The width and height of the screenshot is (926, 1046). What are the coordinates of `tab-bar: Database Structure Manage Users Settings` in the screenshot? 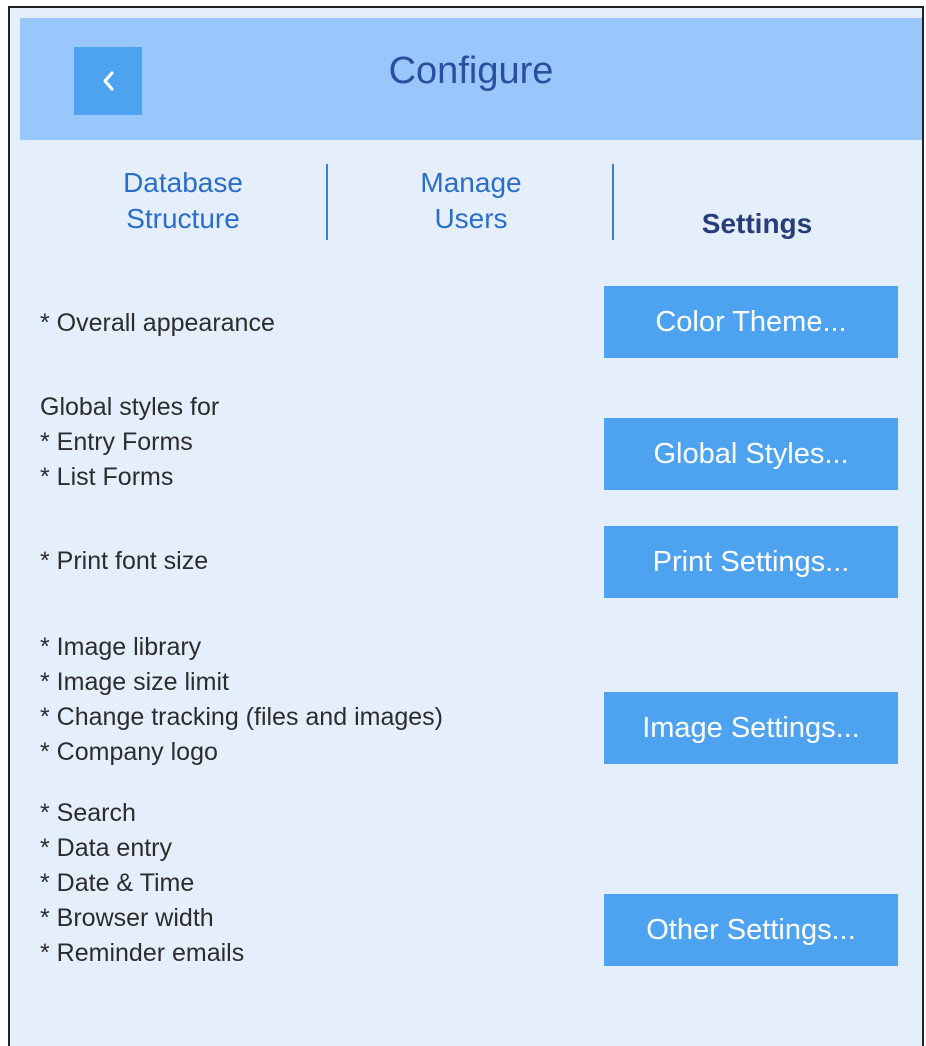 It's located at (470, 201).